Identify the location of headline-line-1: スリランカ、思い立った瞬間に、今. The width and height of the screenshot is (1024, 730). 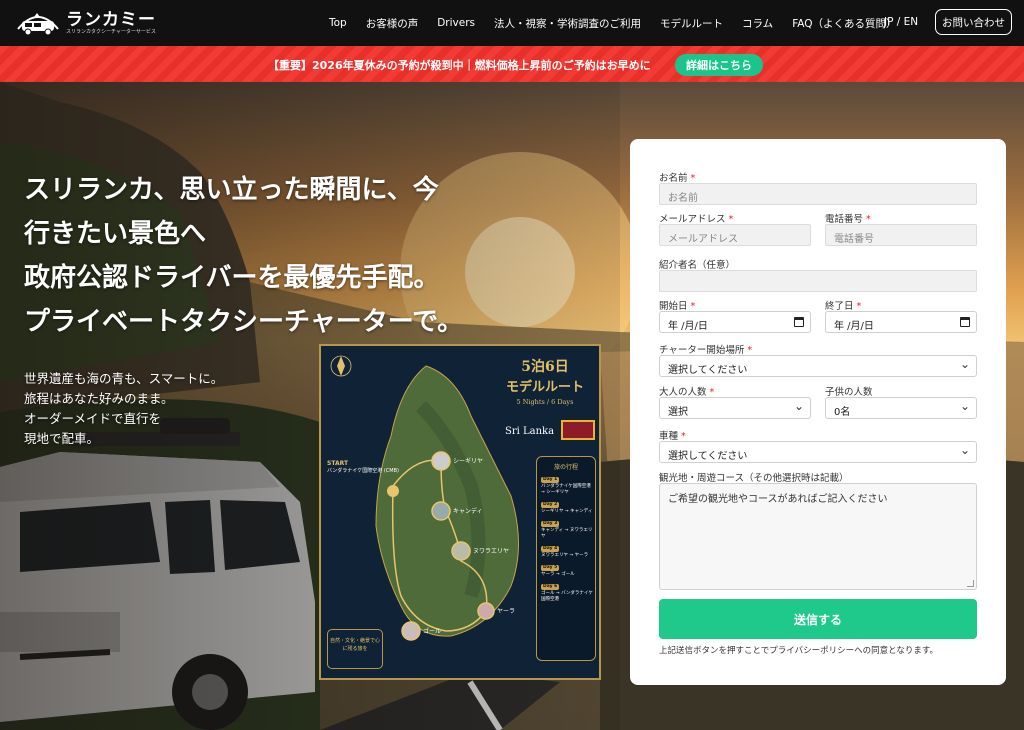
(231, 190).